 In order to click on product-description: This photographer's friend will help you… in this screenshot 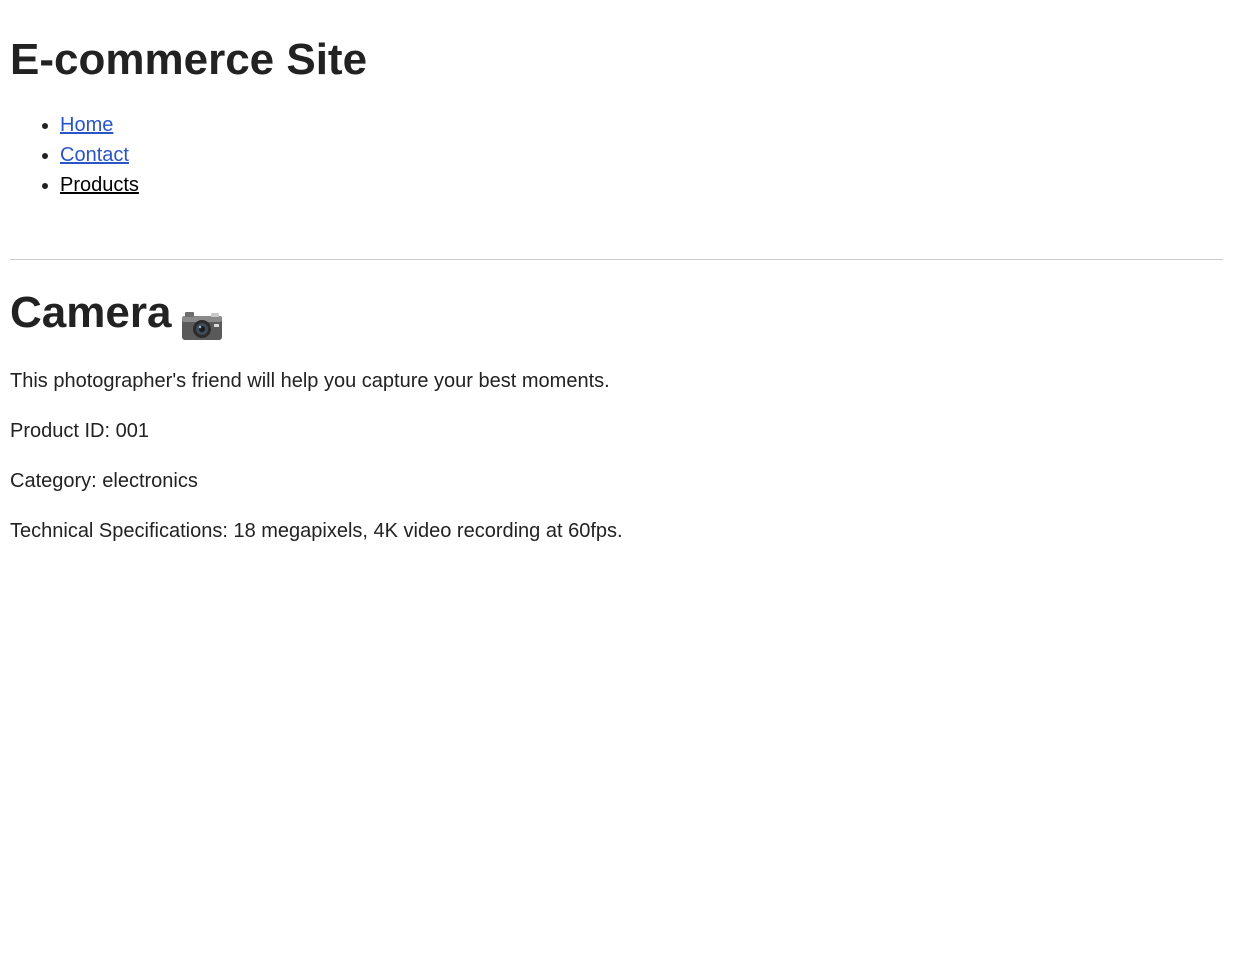, I will do `click(310, 381)`.